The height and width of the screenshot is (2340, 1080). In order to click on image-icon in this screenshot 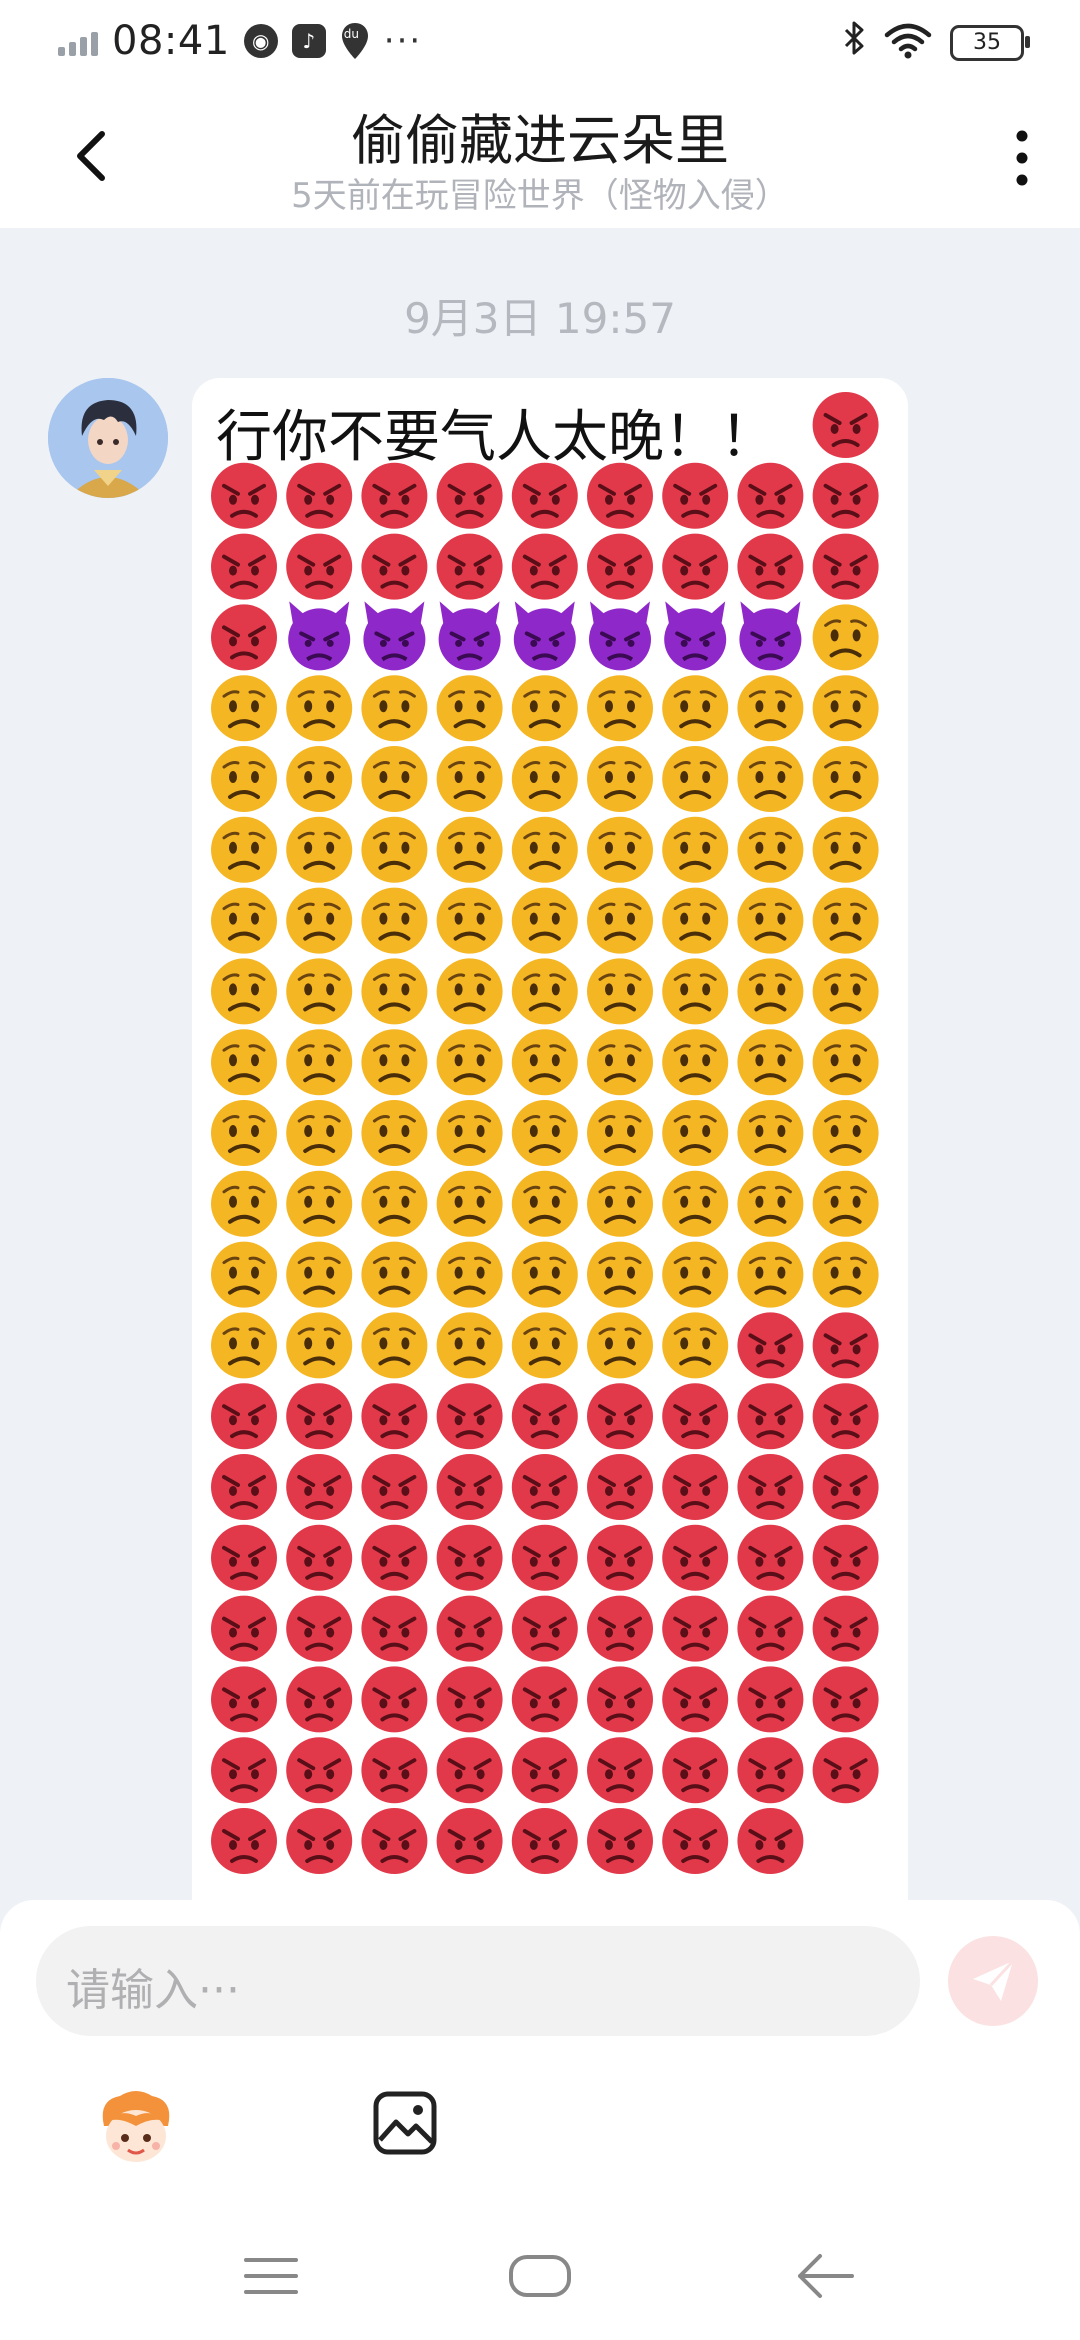, I will do `click(405, 2123)`.